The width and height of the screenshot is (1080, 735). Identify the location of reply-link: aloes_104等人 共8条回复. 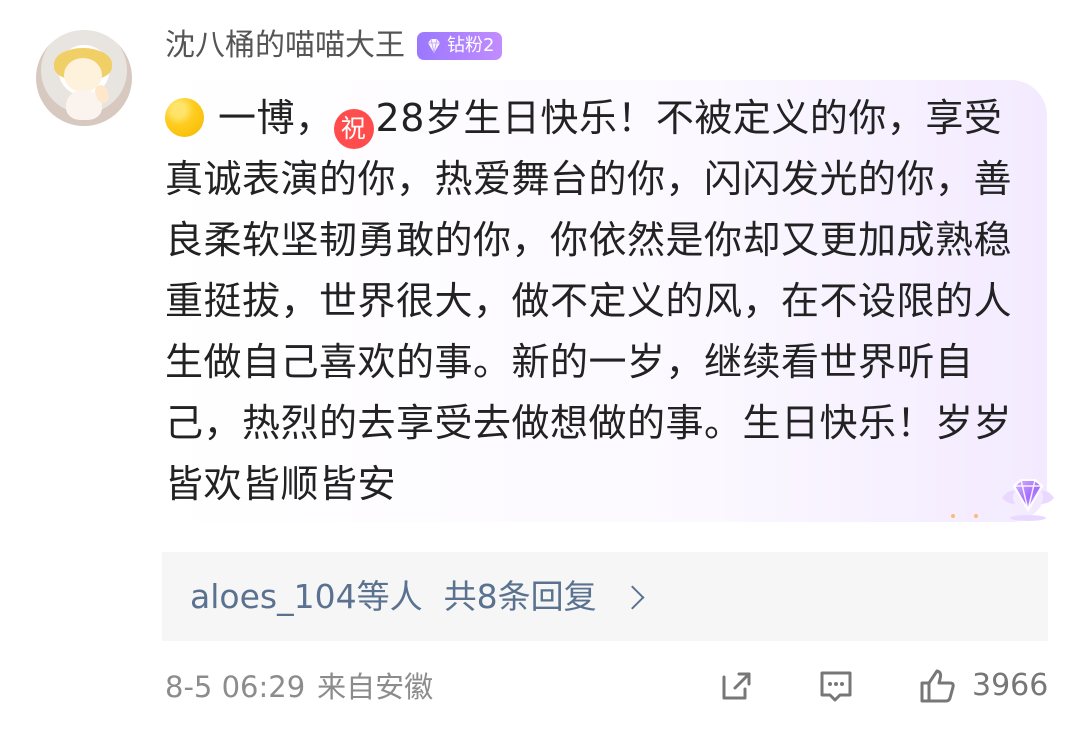
(417, 597).